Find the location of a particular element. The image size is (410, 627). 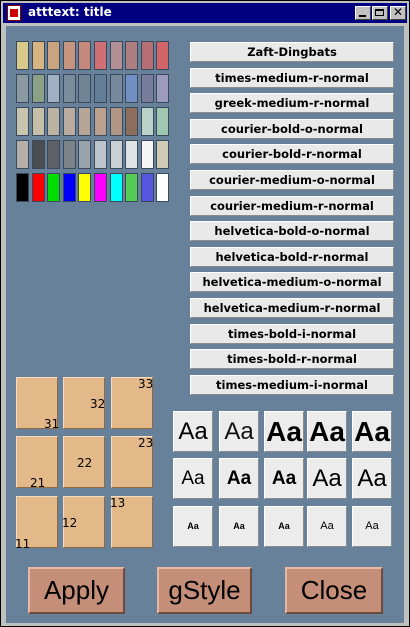

font-option: courier-medium-r-normal is located at coordinates (292, 205).